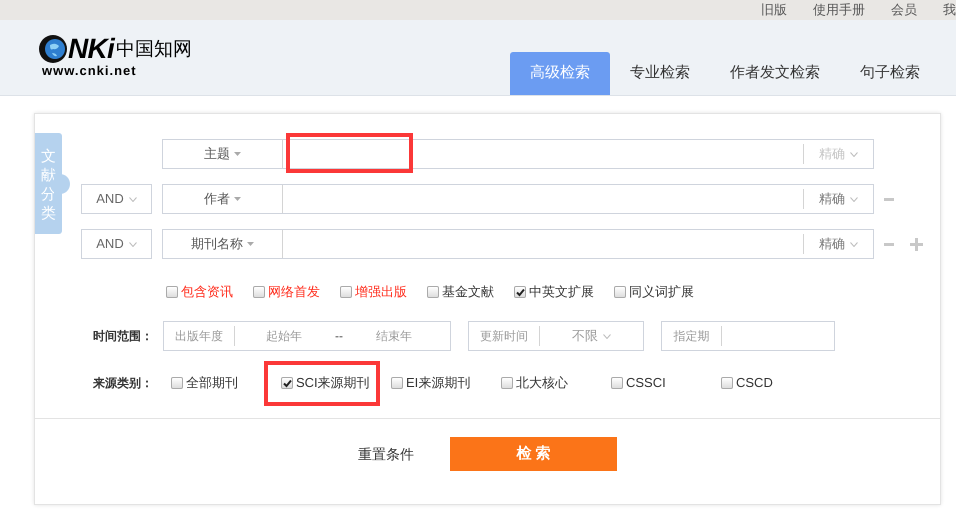  Describe the element at coordinates (468, 292) in the screenshot. I see `option-label: 基金文献` at that location.